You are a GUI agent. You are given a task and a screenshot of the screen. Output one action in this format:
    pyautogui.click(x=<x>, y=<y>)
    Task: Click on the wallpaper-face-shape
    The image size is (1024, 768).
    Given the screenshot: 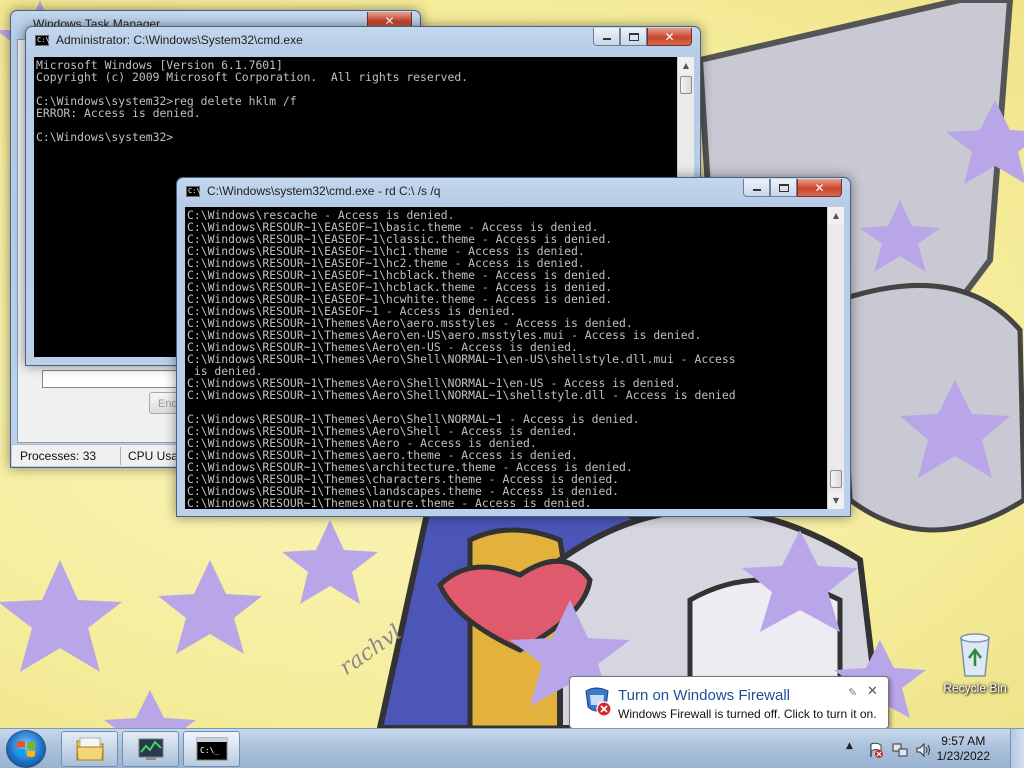 What is the action you would take?
    pyautogui.click(x=930, y=408)
    